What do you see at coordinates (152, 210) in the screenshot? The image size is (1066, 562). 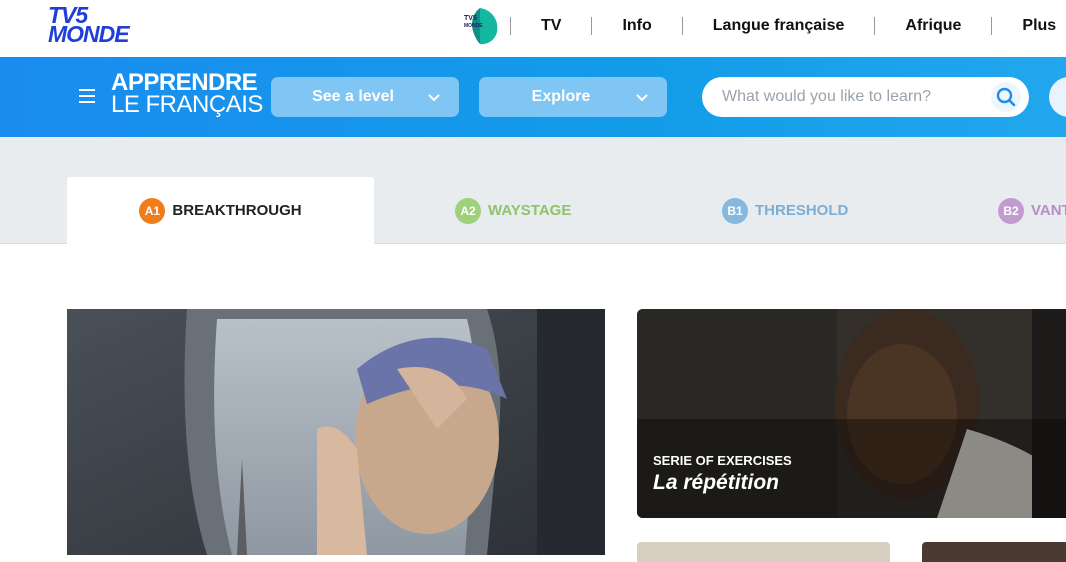 I see `level-badge-a1: A1` at bounding box center [152, 210].